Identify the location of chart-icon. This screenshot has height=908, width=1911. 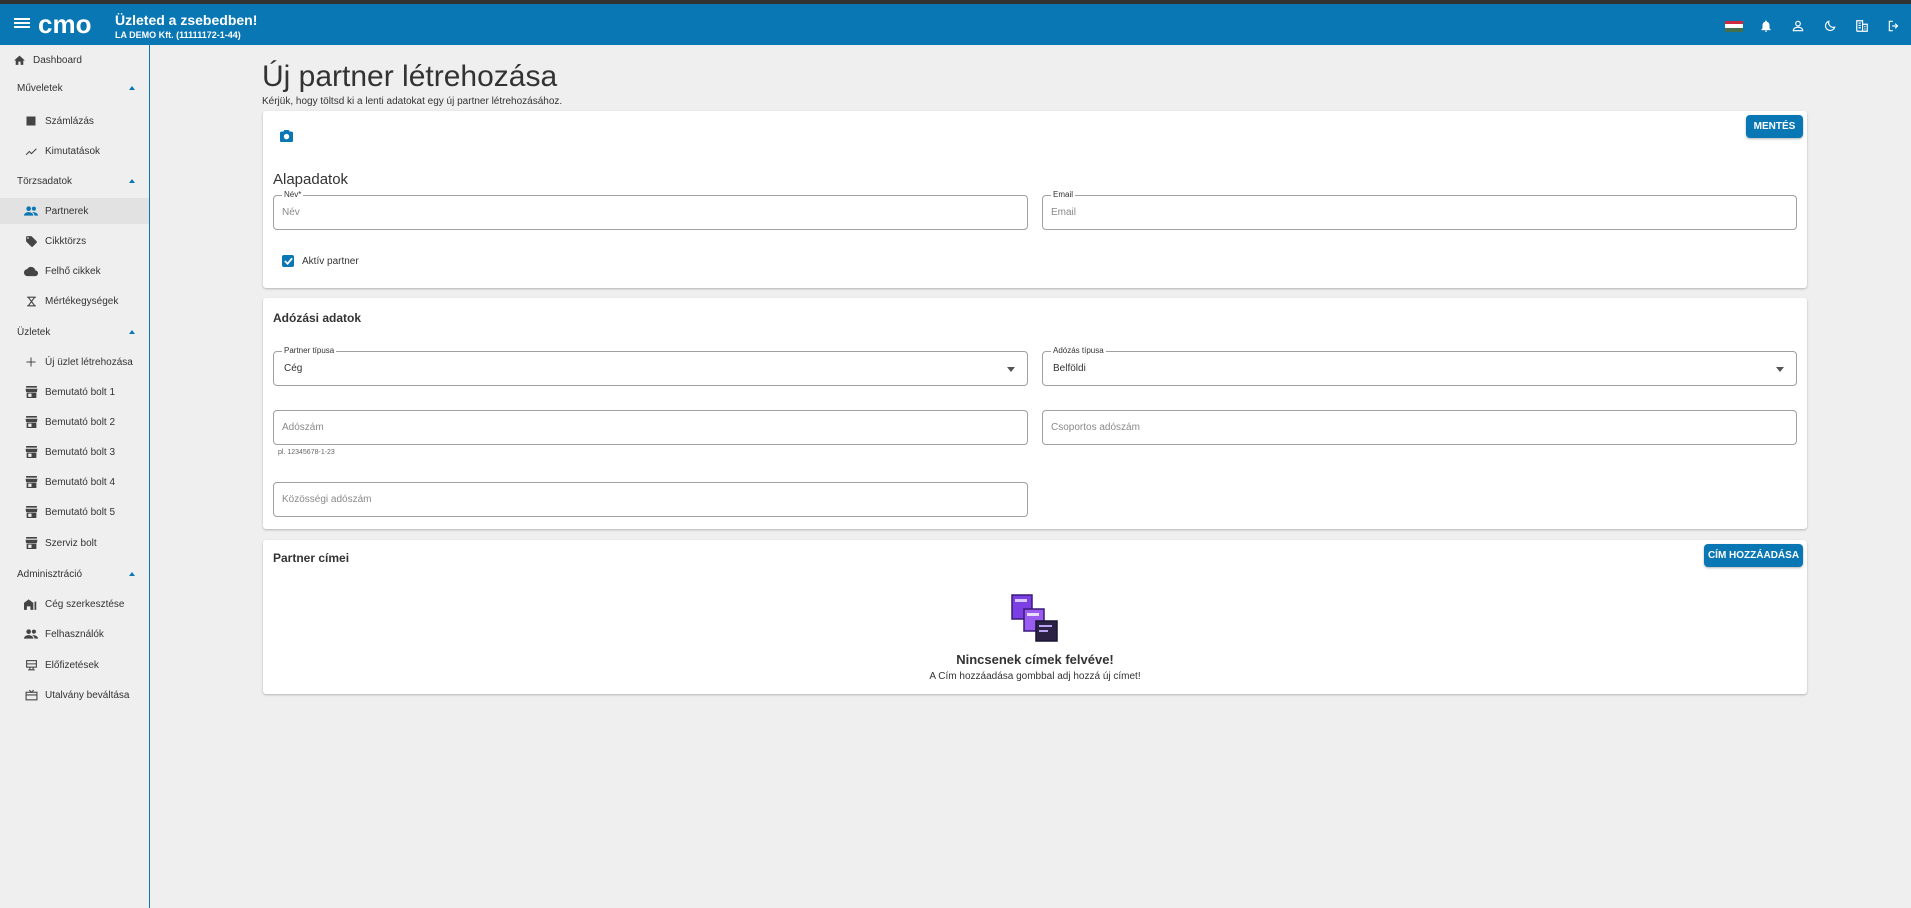
(31, 151).